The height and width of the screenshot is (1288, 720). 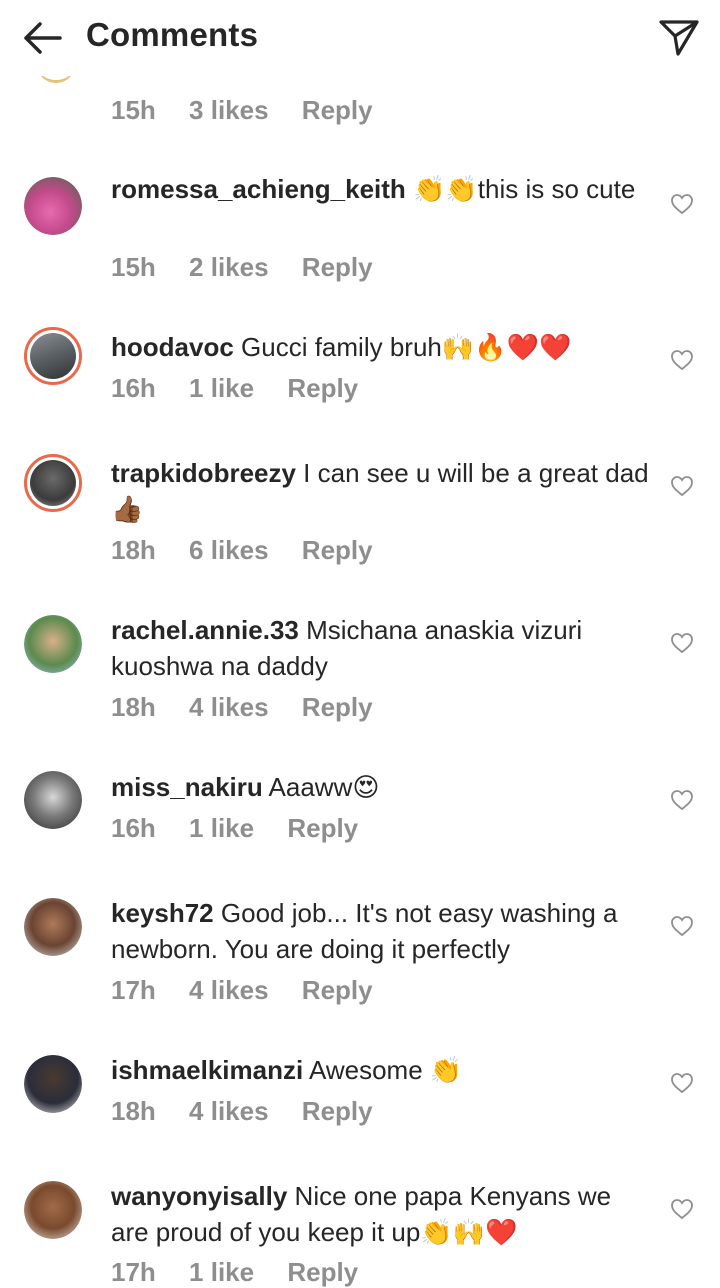 What do you see at coordinates (520, 189) in the screenshot?
I see `comment-body: 👏👏this is so cute` at bounding box center [520, 189].